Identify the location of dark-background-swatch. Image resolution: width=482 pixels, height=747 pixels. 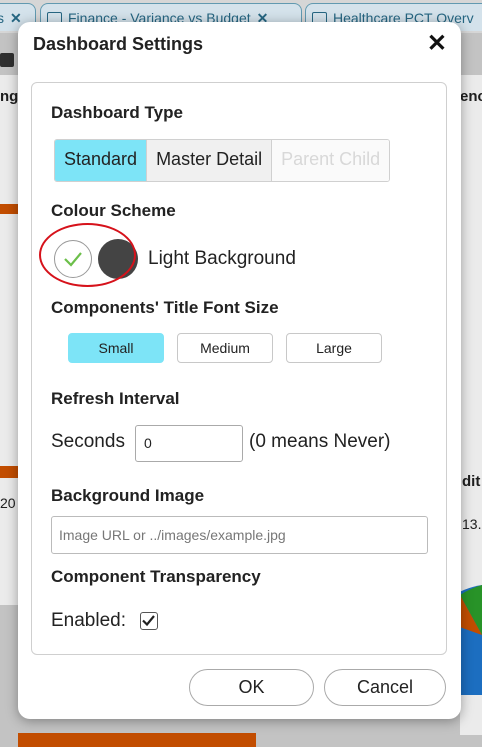
(118, 259).